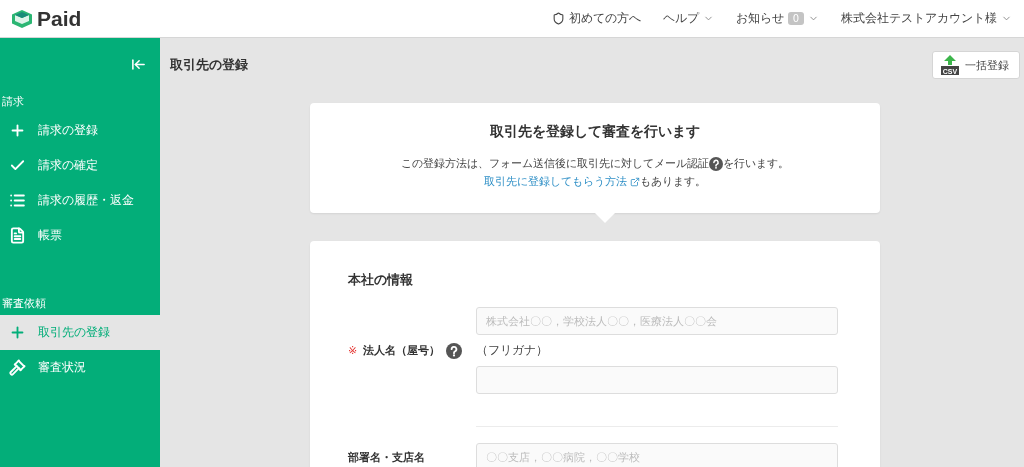 Image resolution: width=1024 pixels, height=467 pixels. Describe the element at coordinates (138, 64) in the screenshot. I see `collapse-sidebar-button` at that location.